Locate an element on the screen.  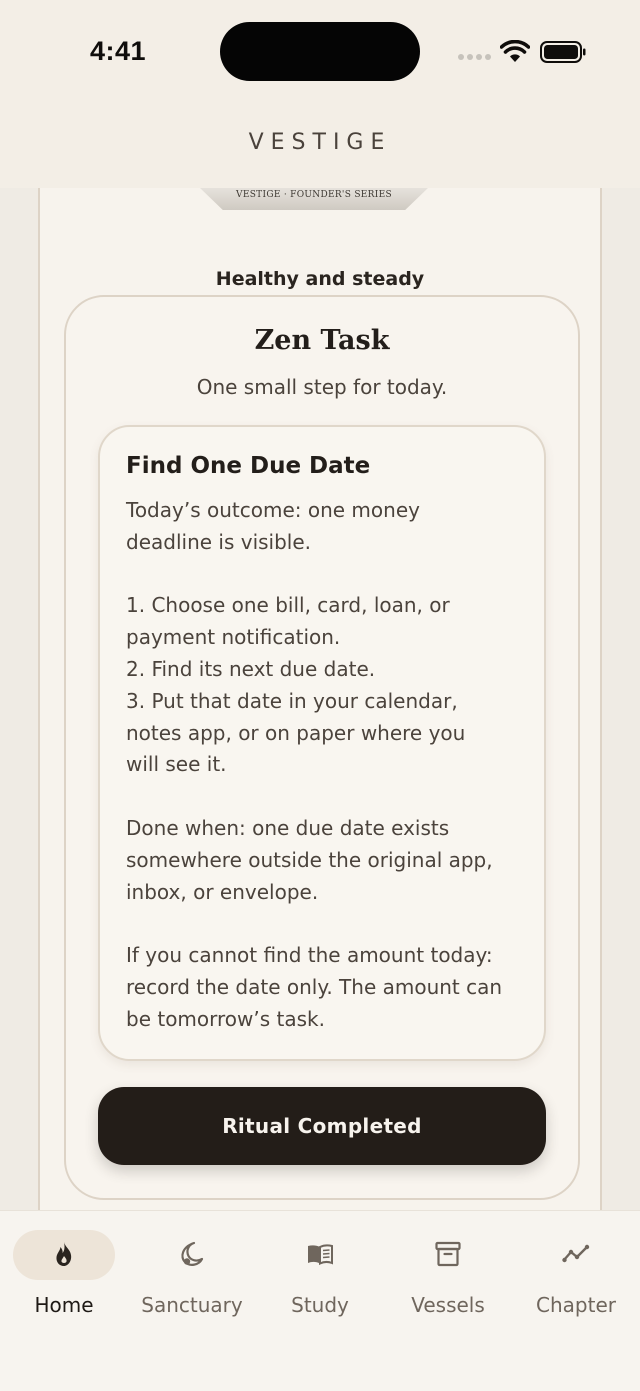
cellular-signal-icon is located at coordinates (475, 58).